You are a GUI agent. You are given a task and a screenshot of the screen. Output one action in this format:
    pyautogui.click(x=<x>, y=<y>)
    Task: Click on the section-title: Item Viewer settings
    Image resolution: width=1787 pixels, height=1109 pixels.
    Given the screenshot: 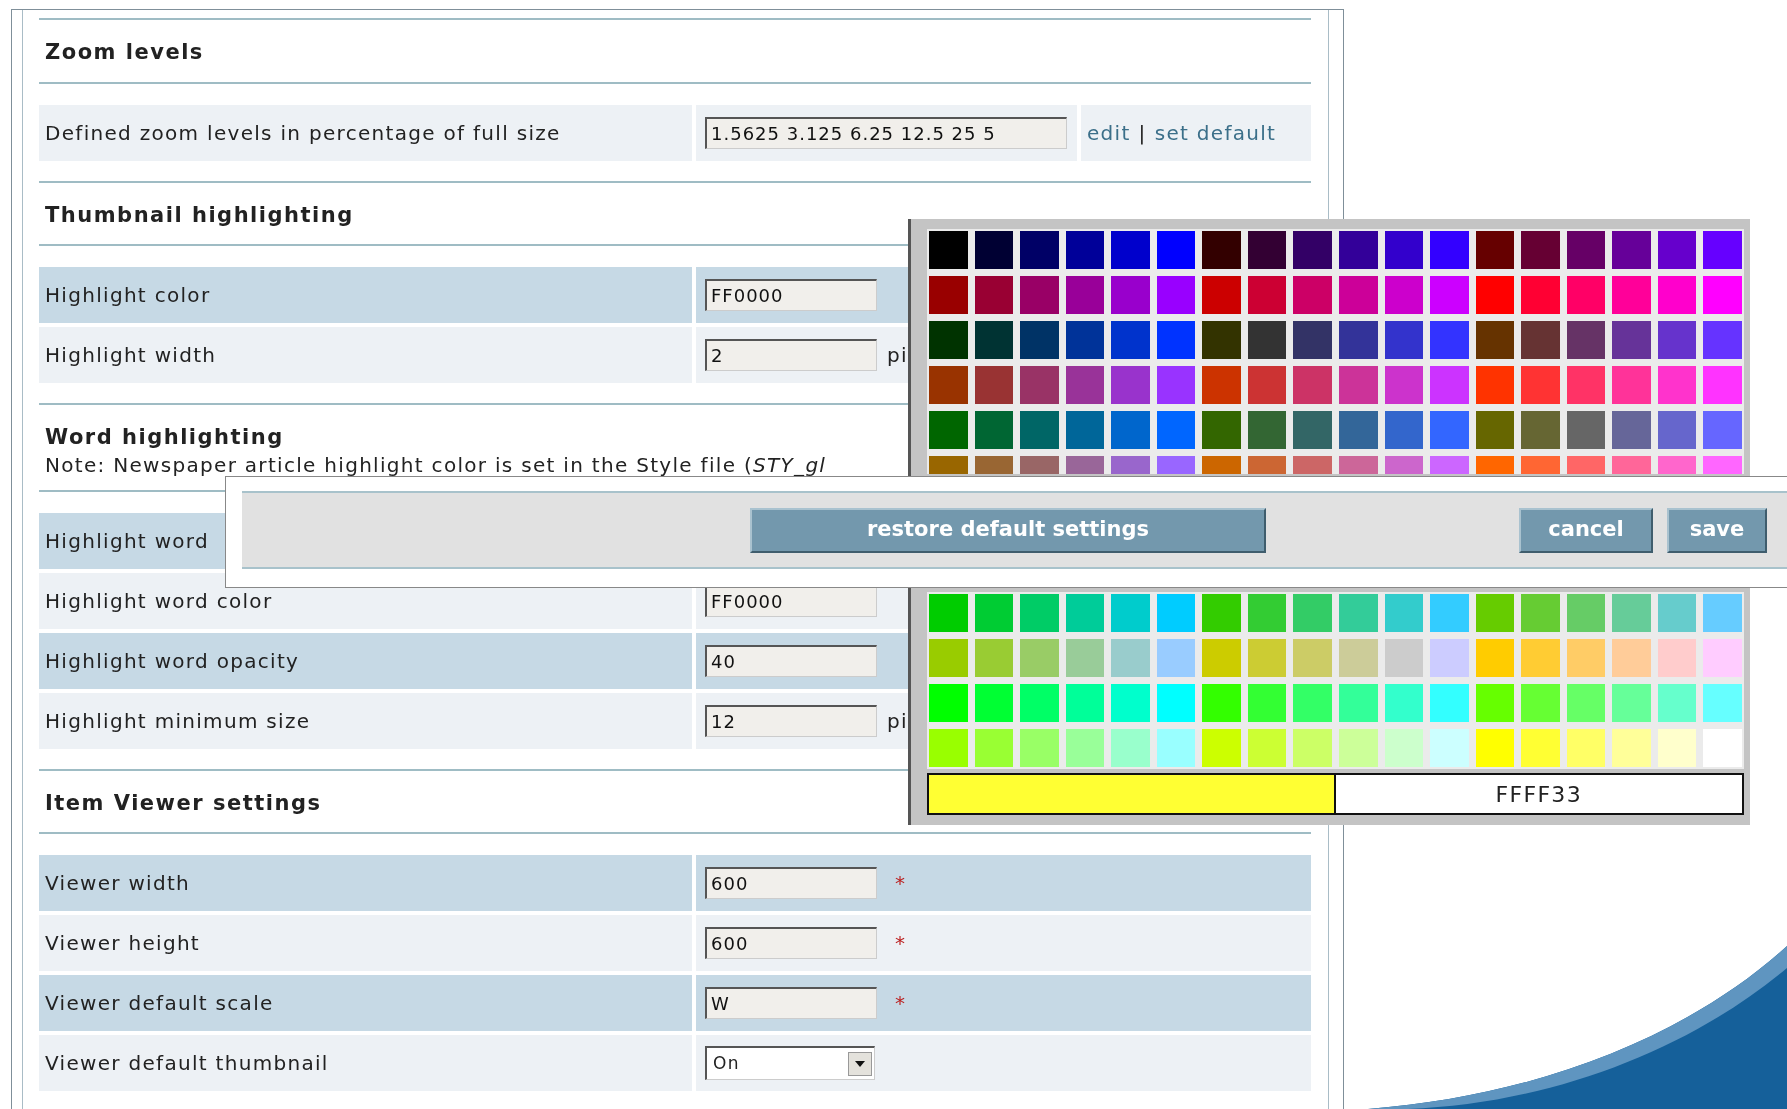 What is the action you would take?
    pyautogui.click(x=183, y=803)
    